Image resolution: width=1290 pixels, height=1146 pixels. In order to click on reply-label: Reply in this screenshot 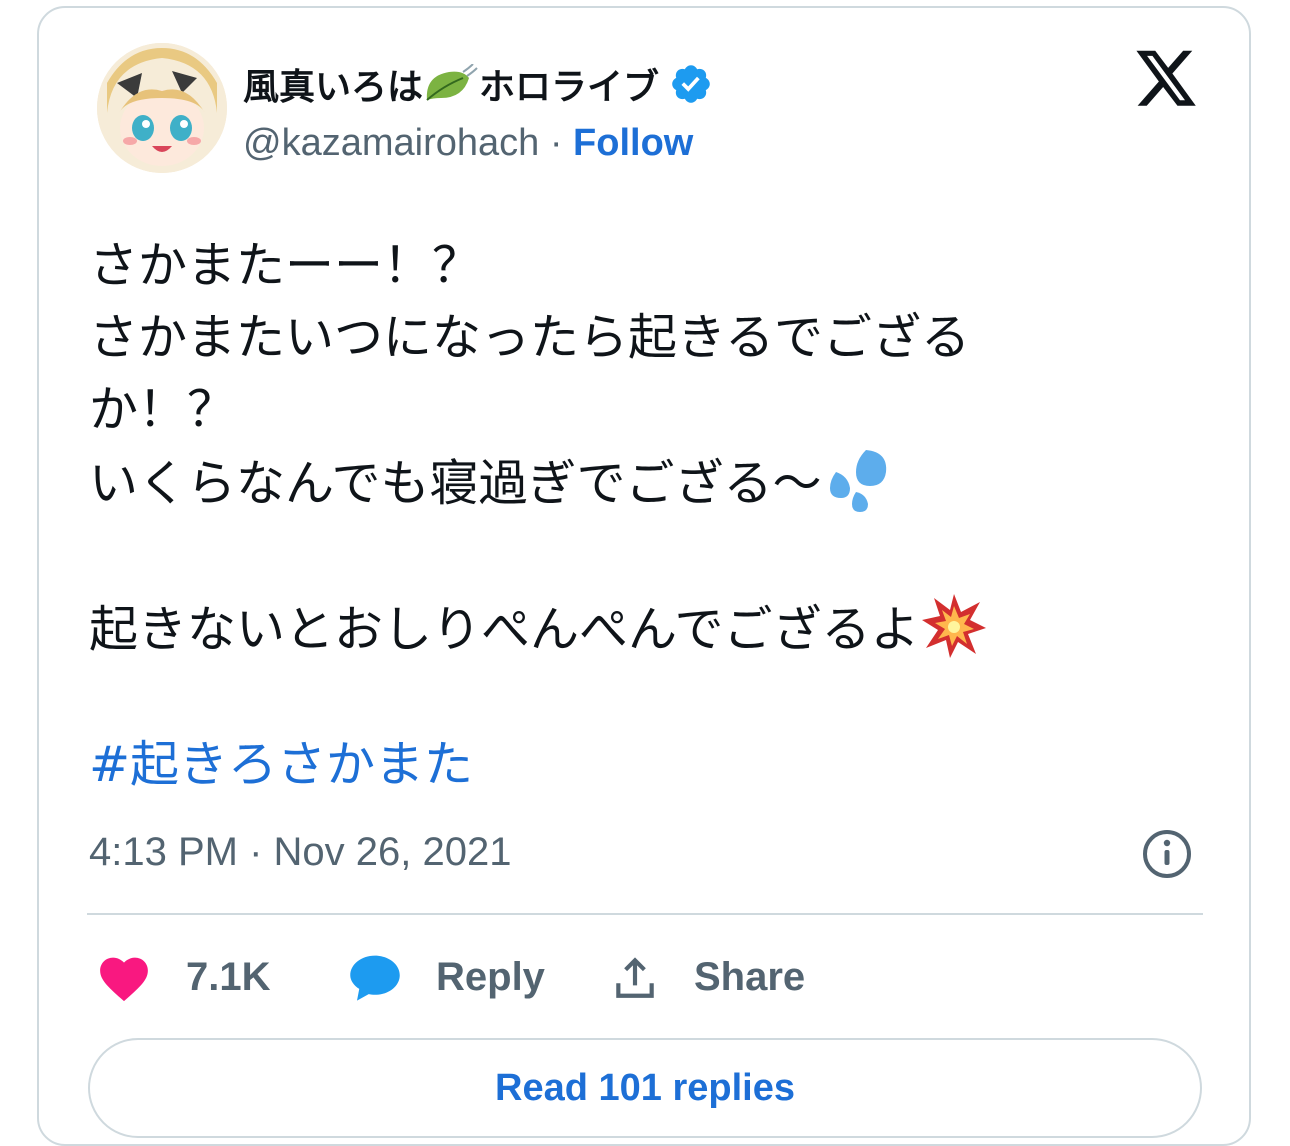, I will do `click(490, 976)`.